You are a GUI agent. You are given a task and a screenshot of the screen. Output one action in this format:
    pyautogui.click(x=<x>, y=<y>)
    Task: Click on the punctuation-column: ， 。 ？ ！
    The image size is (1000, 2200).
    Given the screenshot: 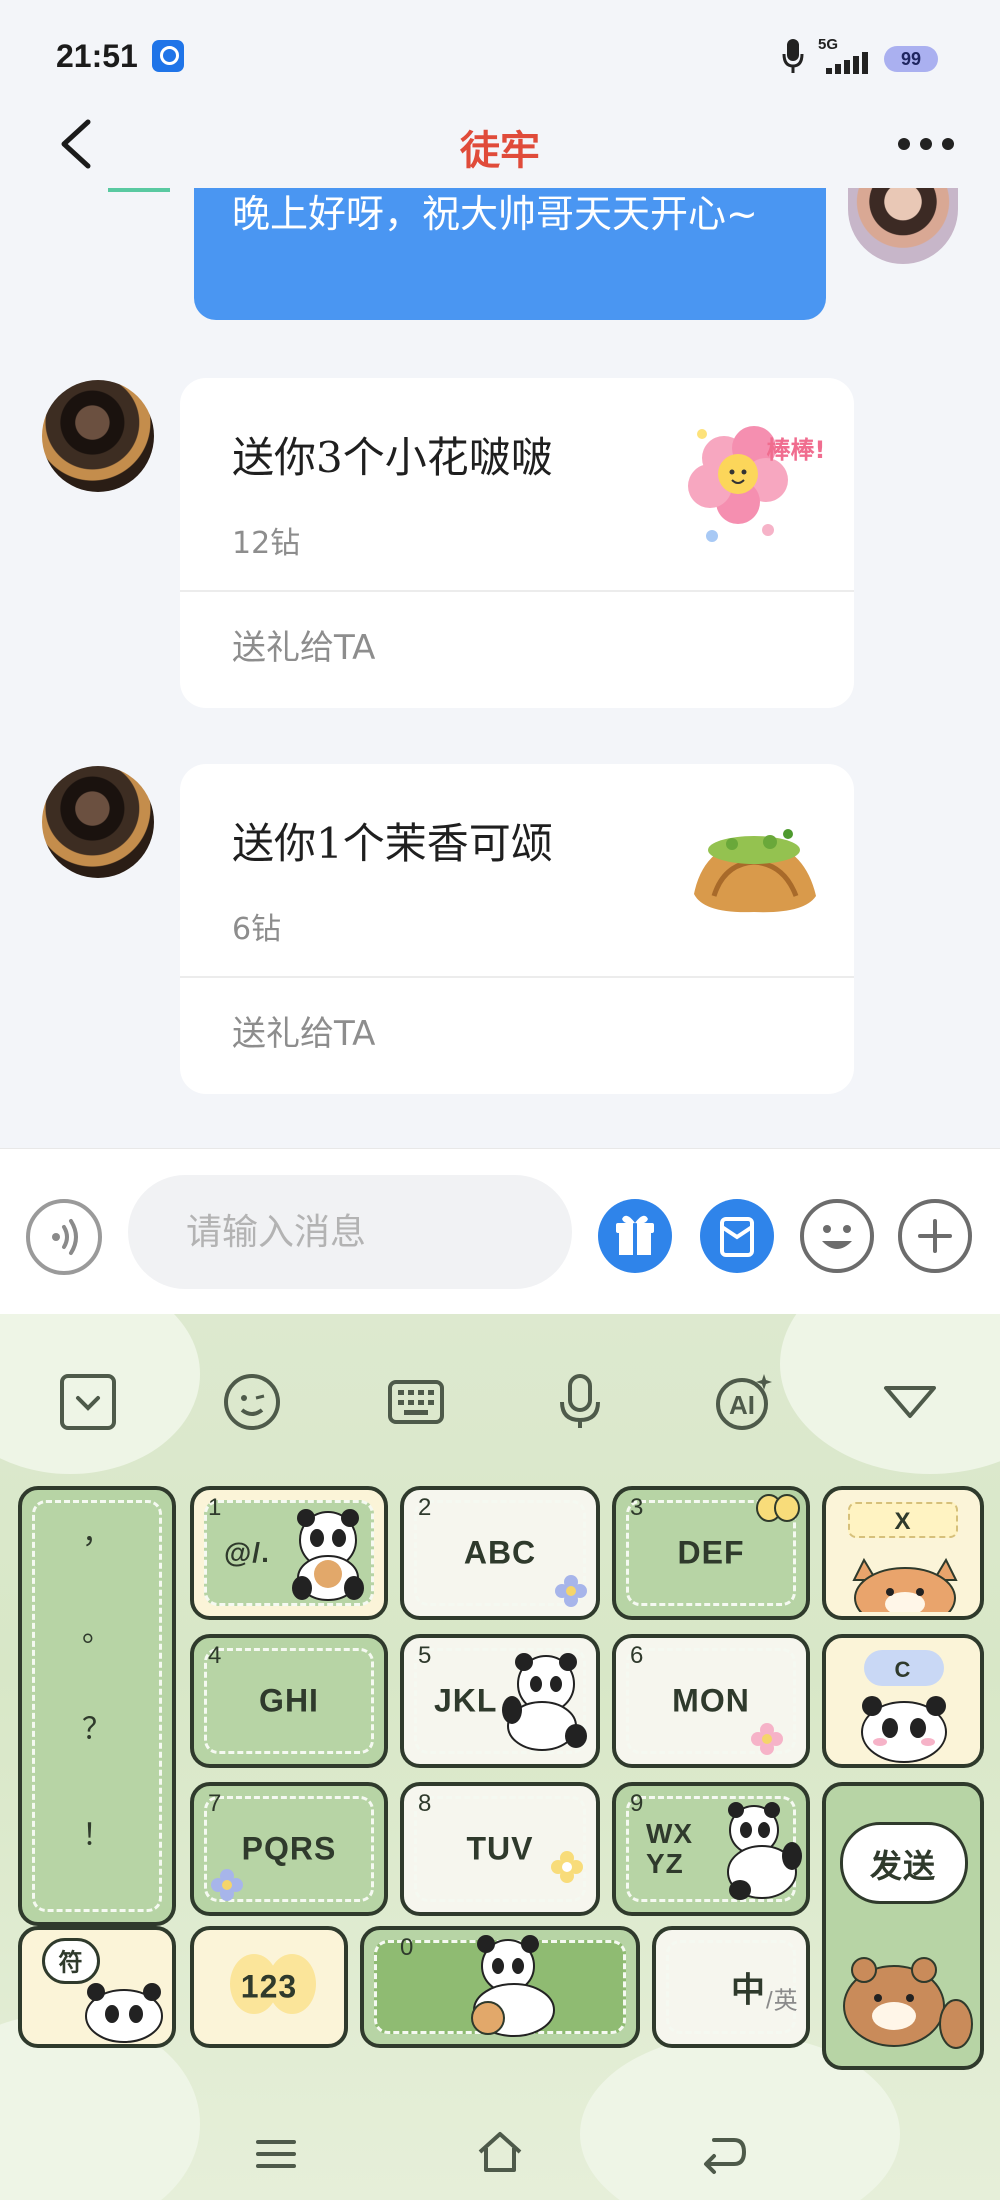 What is the action you would take?
    pyautogui.click(x=97, y=1706)
    